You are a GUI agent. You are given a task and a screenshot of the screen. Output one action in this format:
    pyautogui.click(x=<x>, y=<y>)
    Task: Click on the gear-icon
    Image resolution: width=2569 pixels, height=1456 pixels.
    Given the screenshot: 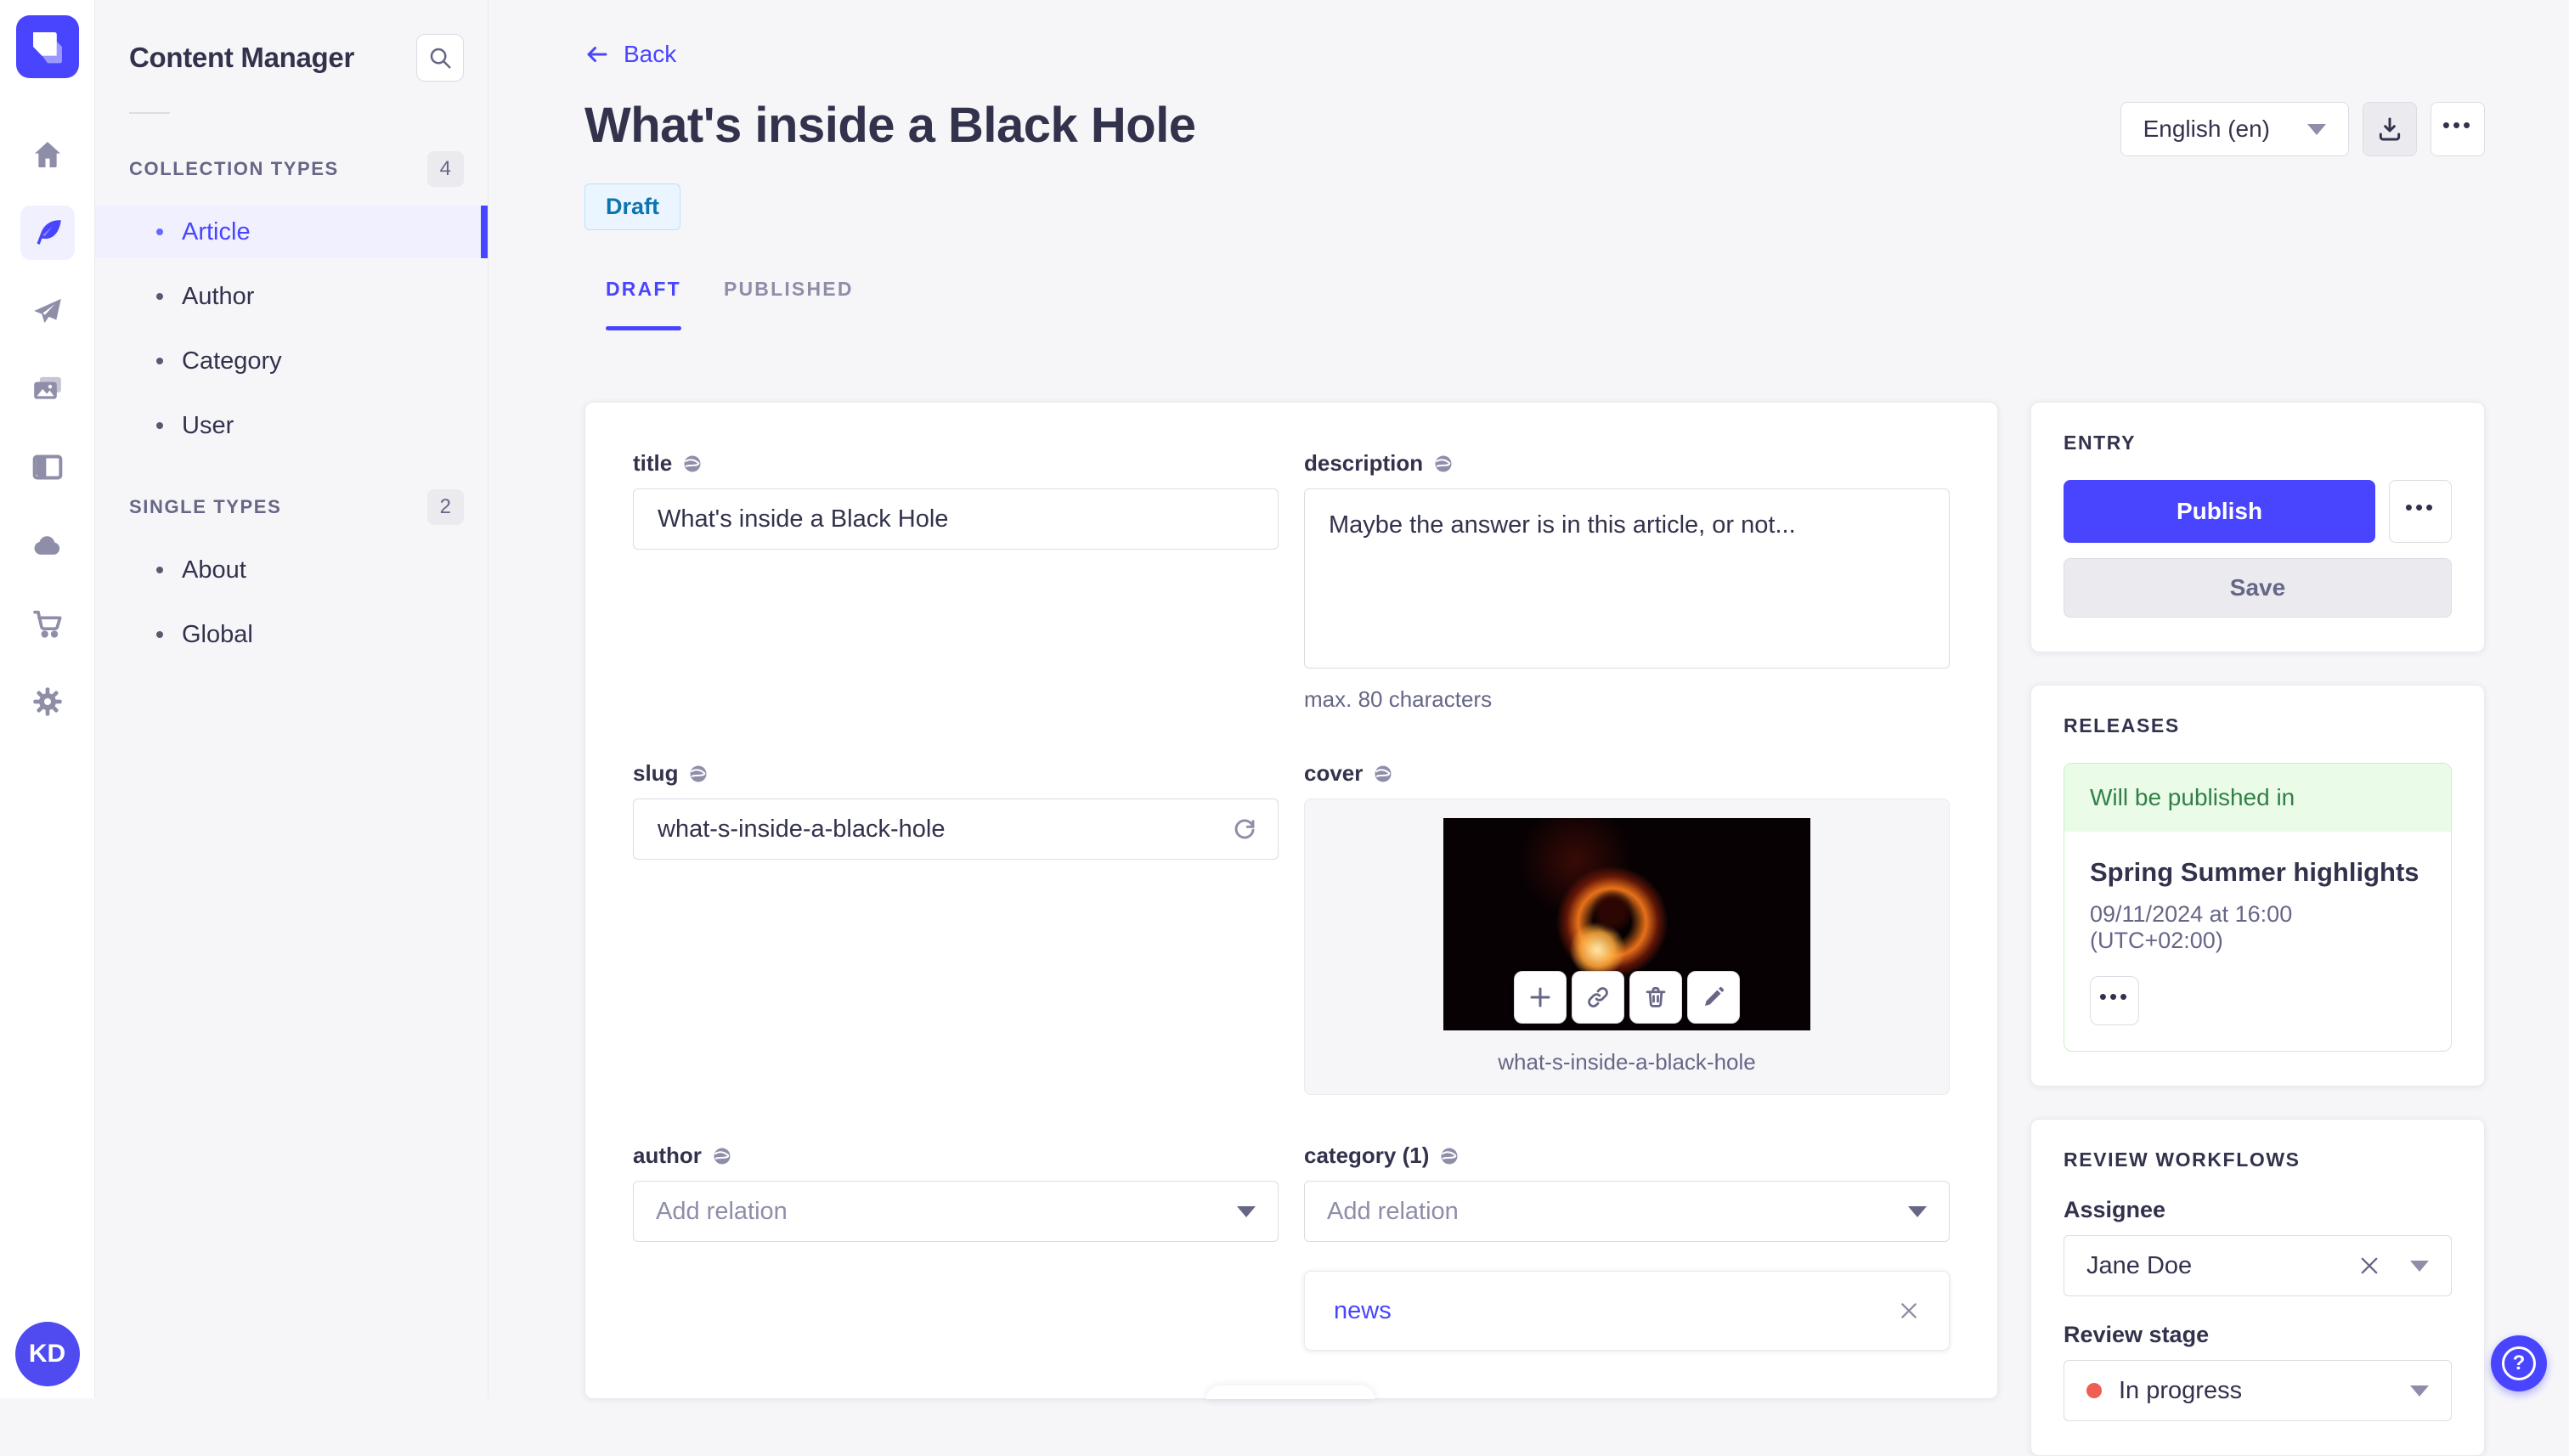 What is the action you would take?
    pyautogui.click(x=48, y=702)
    